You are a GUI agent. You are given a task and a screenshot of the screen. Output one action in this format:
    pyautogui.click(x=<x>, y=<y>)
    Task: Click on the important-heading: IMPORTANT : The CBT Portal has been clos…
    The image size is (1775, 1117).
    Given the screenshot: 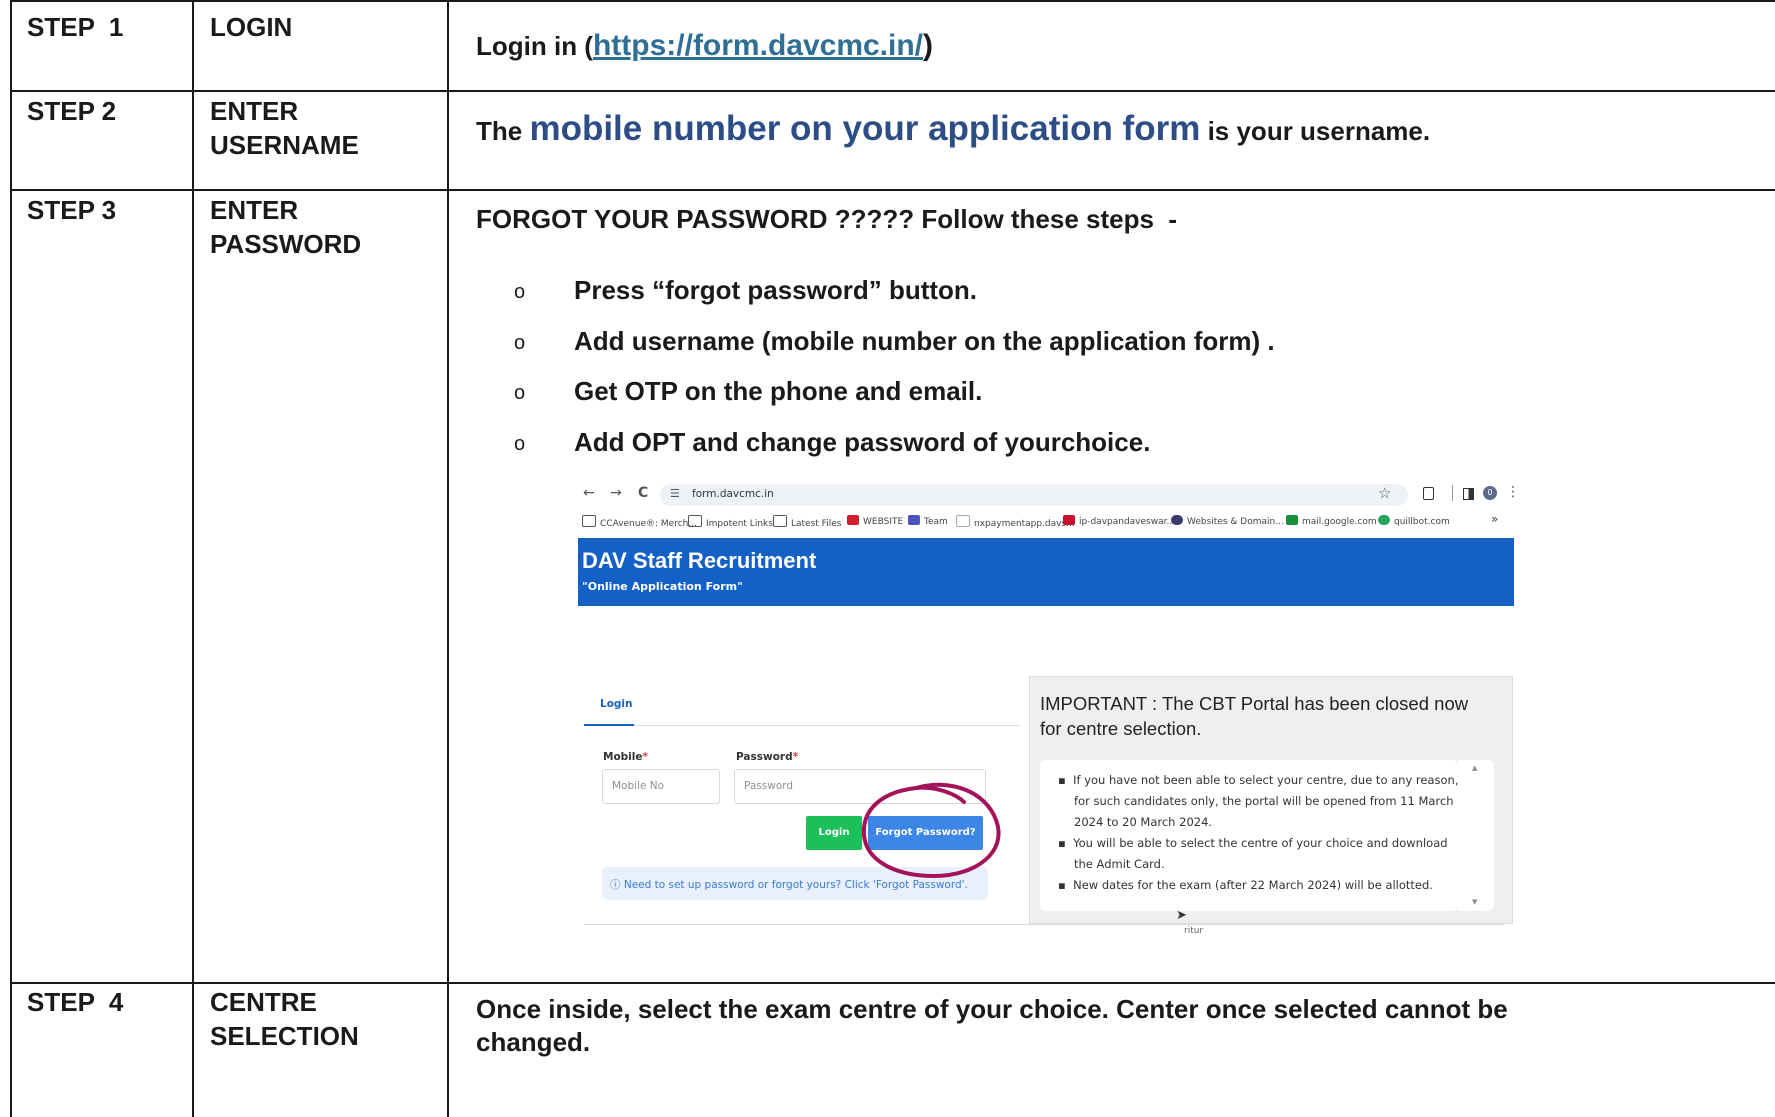 What is the action you would take?
    pyautogui.click(x=1254, y=716)
    